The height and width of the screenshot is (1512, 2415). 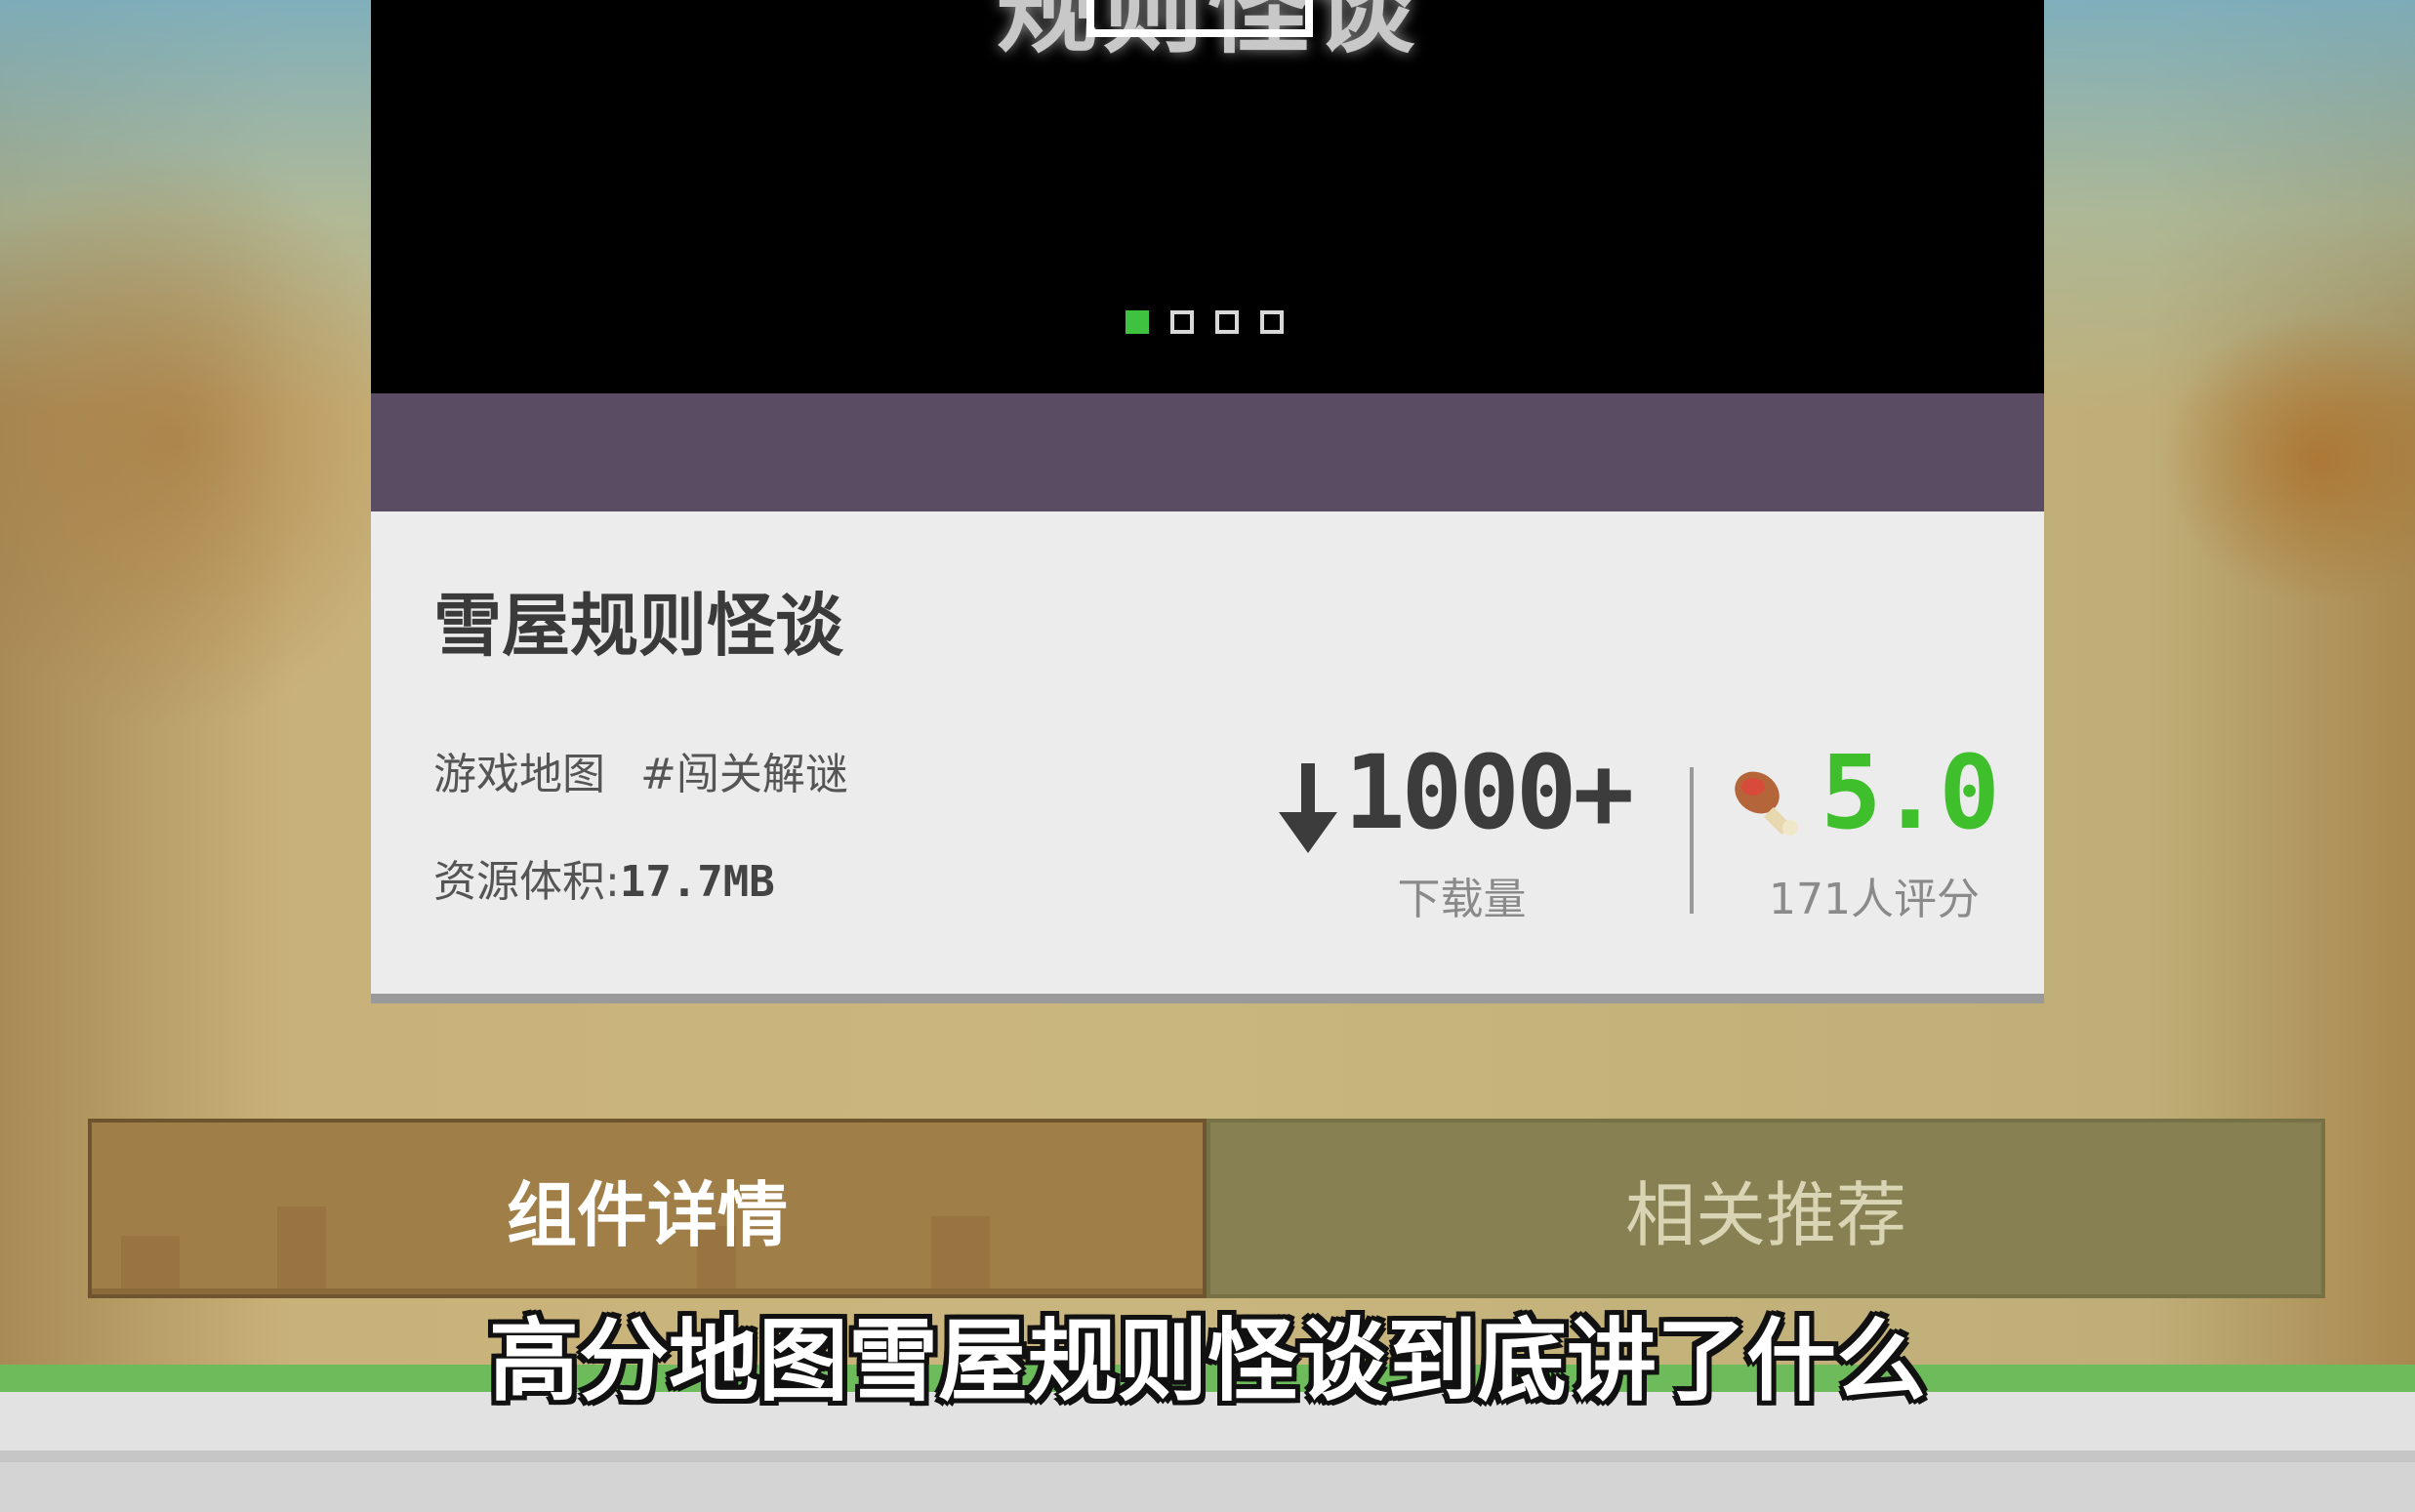 What do you see at coordinates (1207, 998) in the screenshot?
I see `card-bottom-edge` at bounding box center [1207, 998].